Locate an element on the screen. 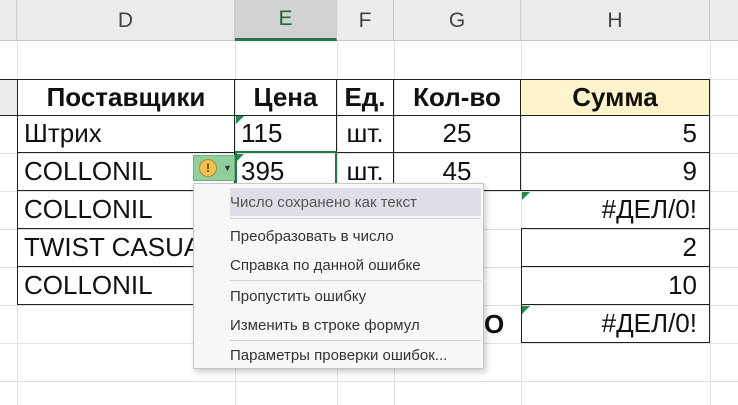 Image resolution: width=738 pixels, height=405 pixels. cell-sum: 2 is located at coordinates (615, 248).